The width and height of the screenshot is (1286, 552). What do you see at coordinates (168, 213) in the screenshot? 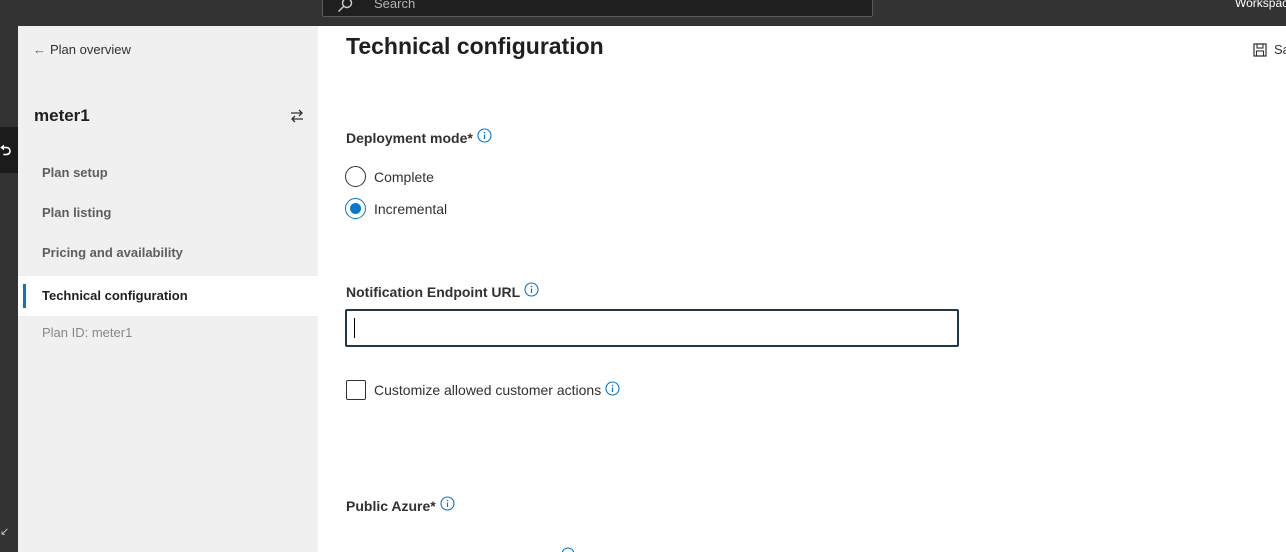
I see `nav-item-plan-listing: Plan listing` at bounding box center [168, 213].